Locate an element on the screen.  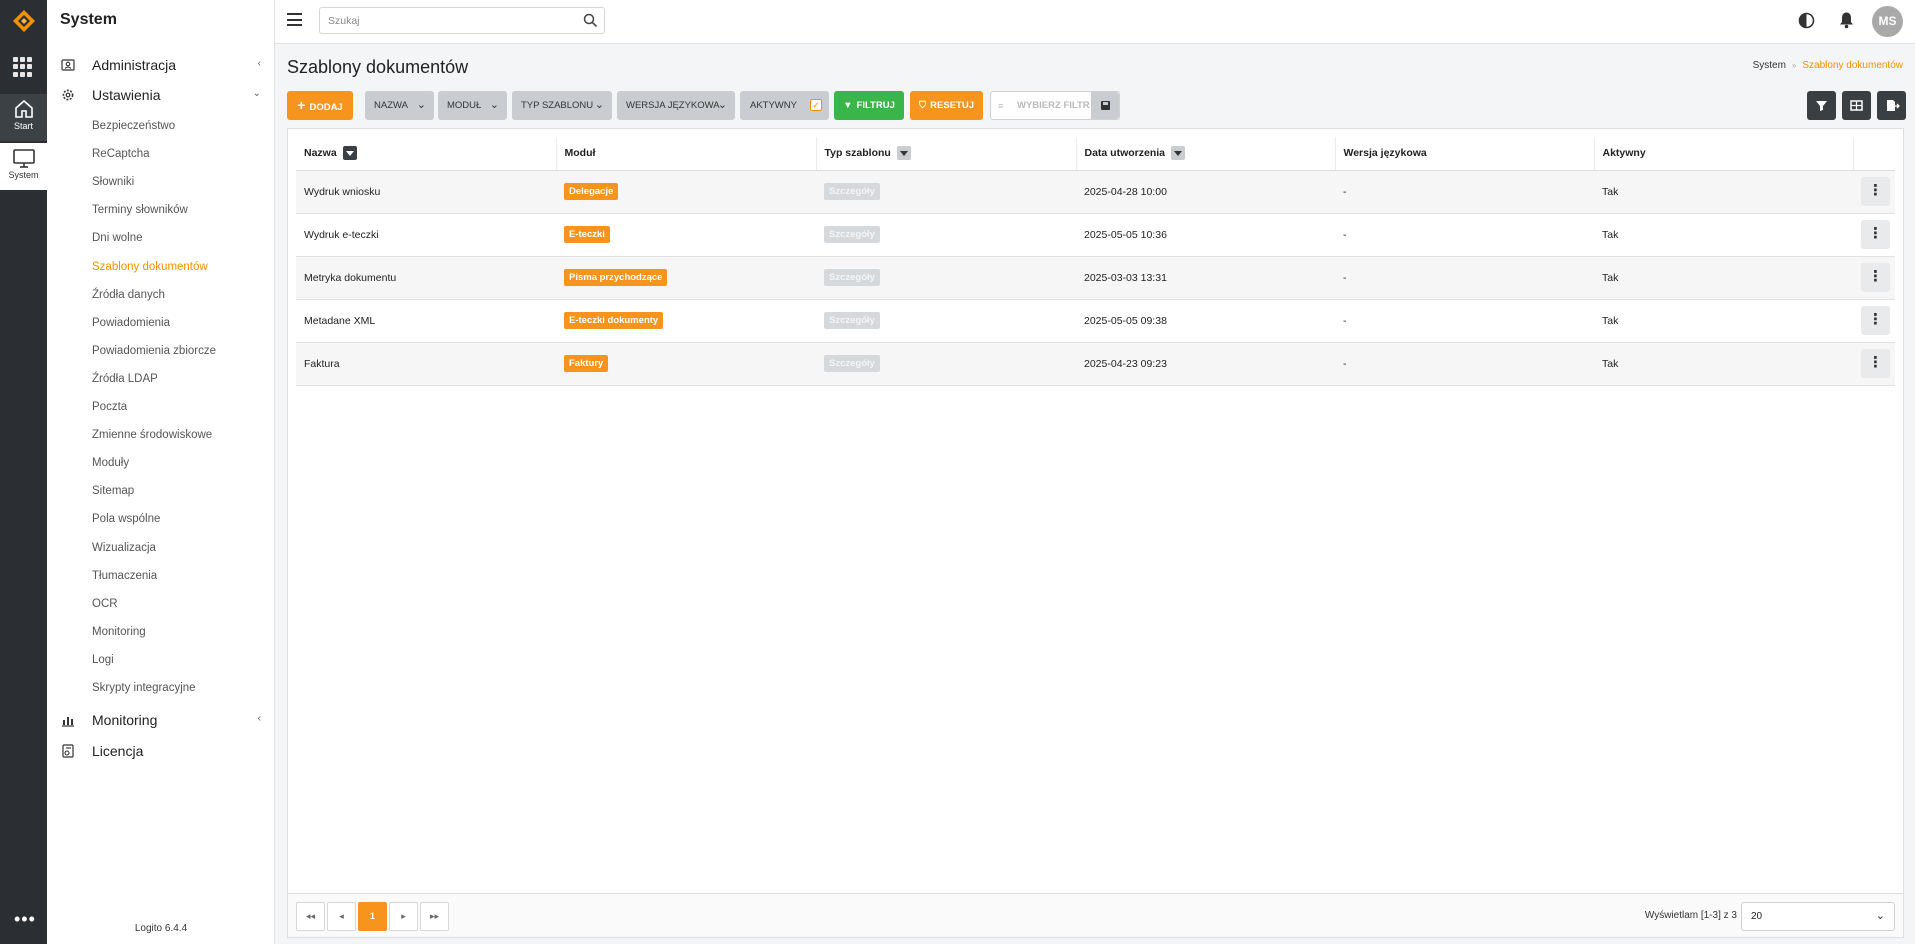
filter-typ-dropdown: TYP SZABLONU ⌄ is located at coordinates (562, 105).